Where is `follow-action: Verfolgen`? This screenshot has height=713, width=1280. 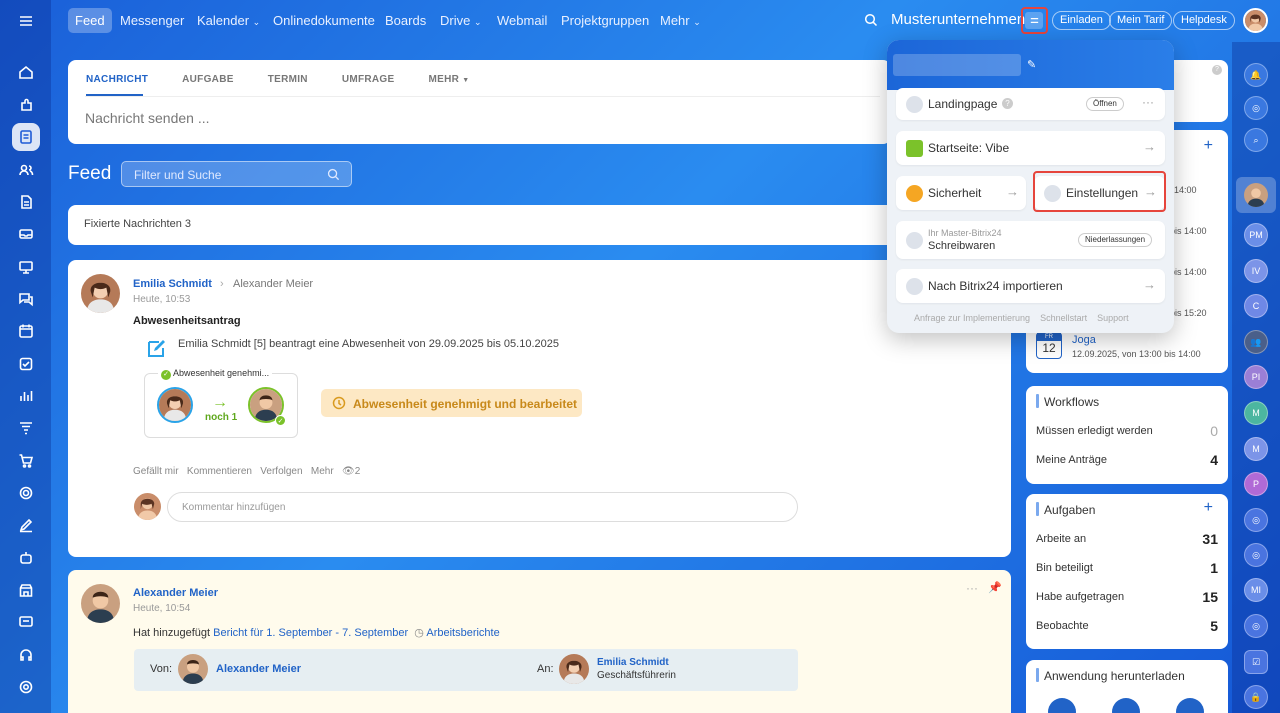
follow-action: Verfolgen is located at coordinates (281, 471).